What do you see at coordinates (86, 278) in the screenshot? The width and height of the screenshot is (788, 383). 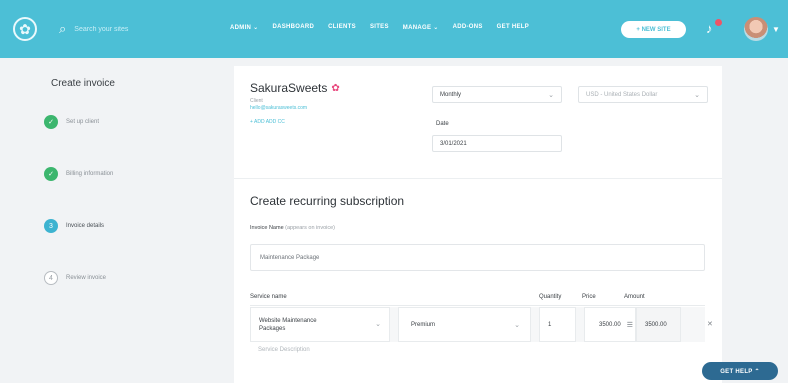 I see `step-label: Review invoice` at bounding box center [86, 278].